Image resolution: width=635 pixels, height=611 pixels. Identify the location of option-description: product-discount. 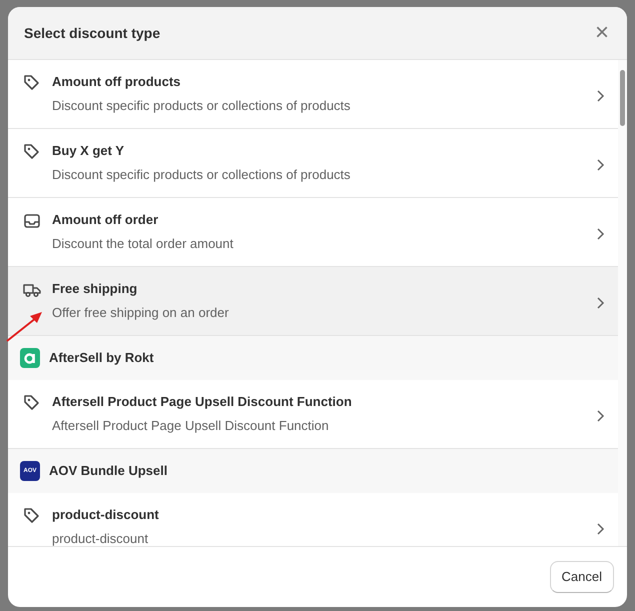
(101, 538).